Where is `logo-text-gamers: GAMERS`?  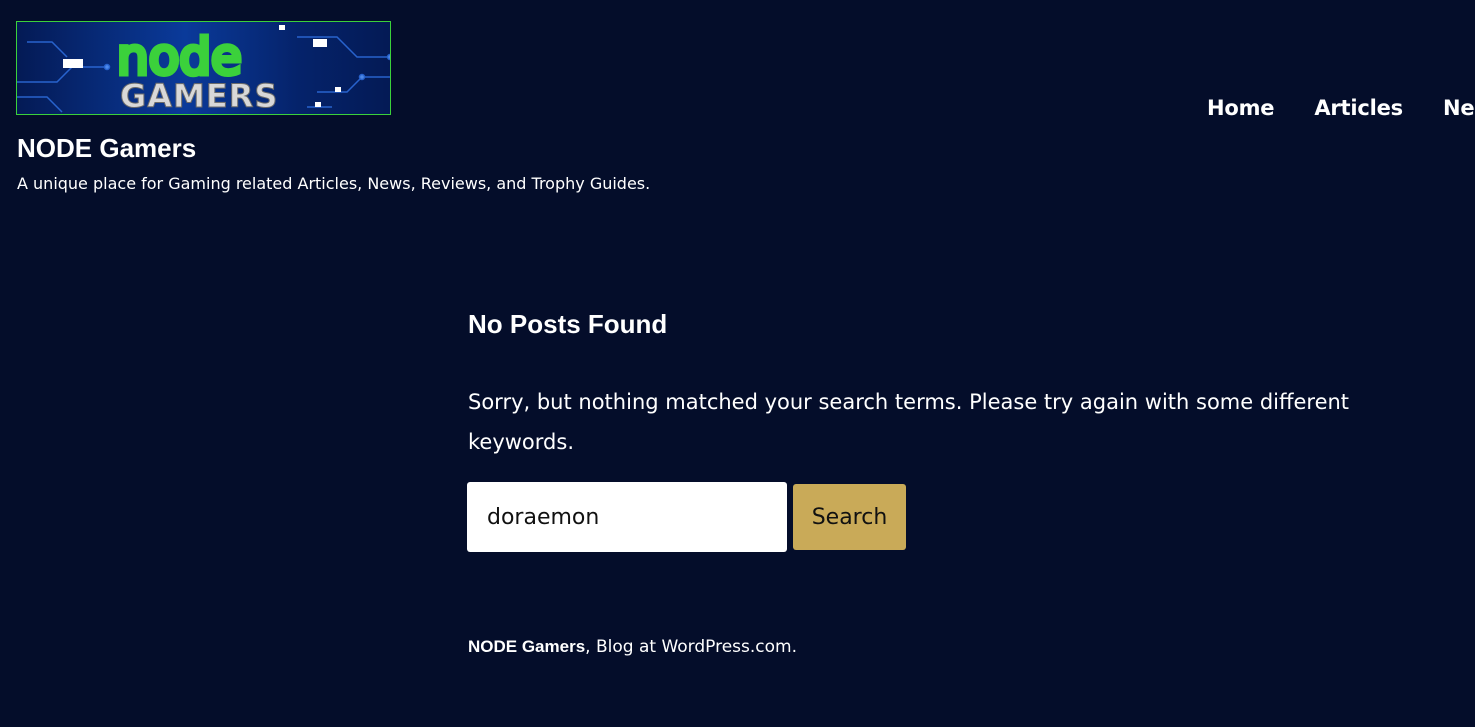 logo-text-gamers: GAMERS is located at coordinates (199, 95).